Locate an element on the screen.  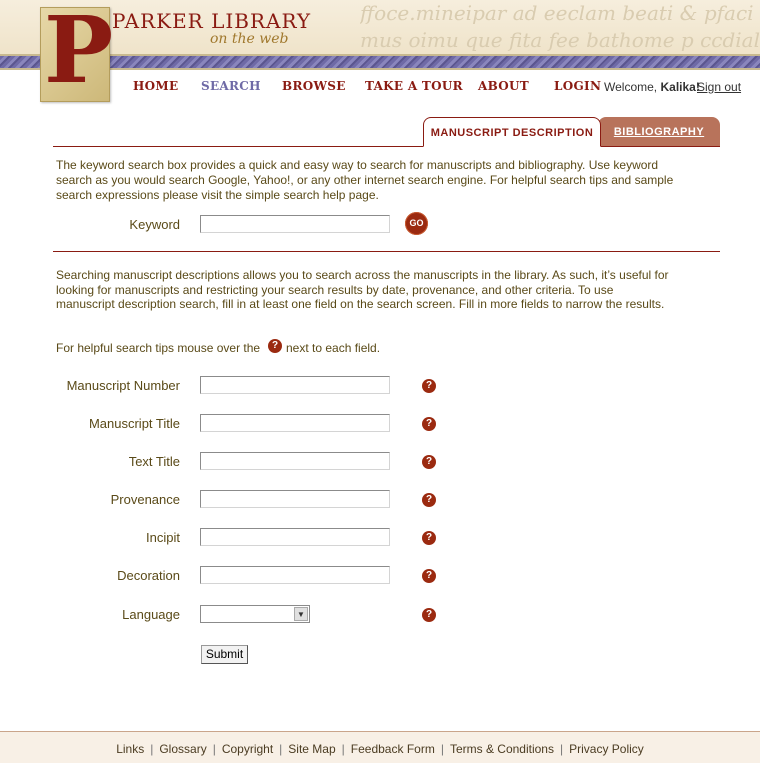
nav-home: HOME is located at coordinates (155, 86).